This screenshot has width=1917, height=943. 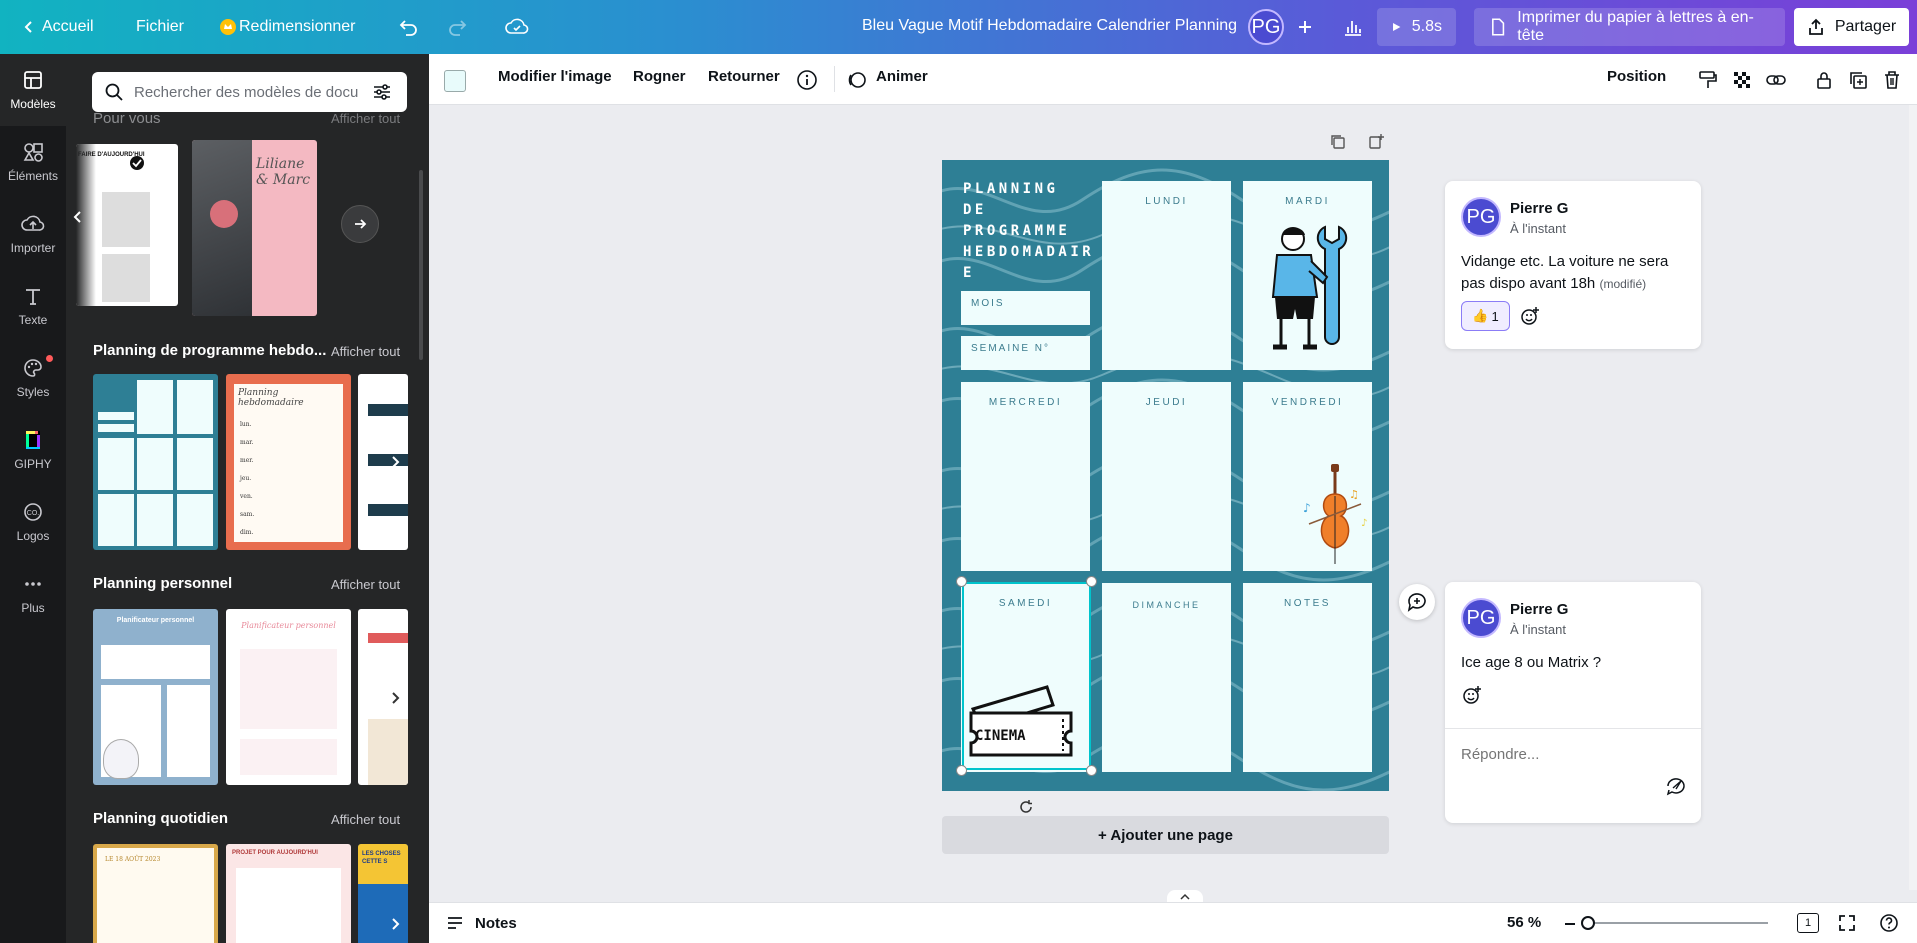 What do you see at coordinates (1305, 27) in the screenshot?
I see `add-collaborator-button` at bounding box center [1305, 27].